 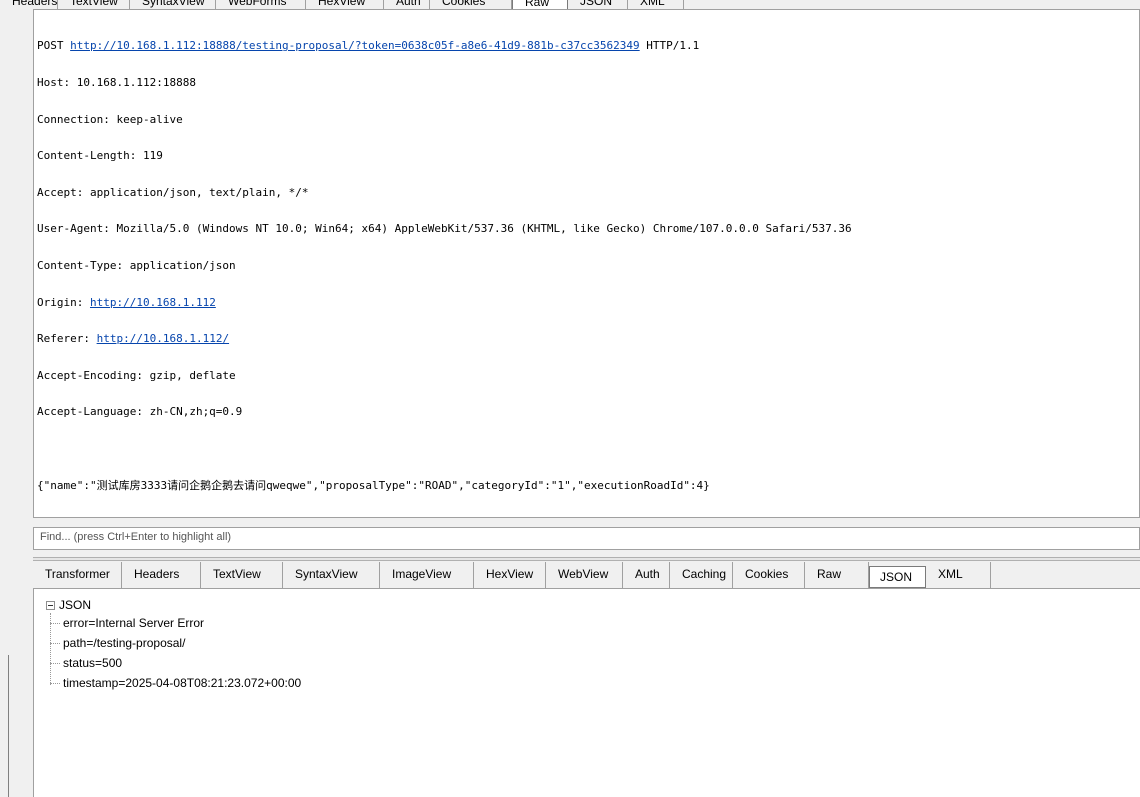 I want to click on tree-node-status: status=500, so click(x=86, y=663).